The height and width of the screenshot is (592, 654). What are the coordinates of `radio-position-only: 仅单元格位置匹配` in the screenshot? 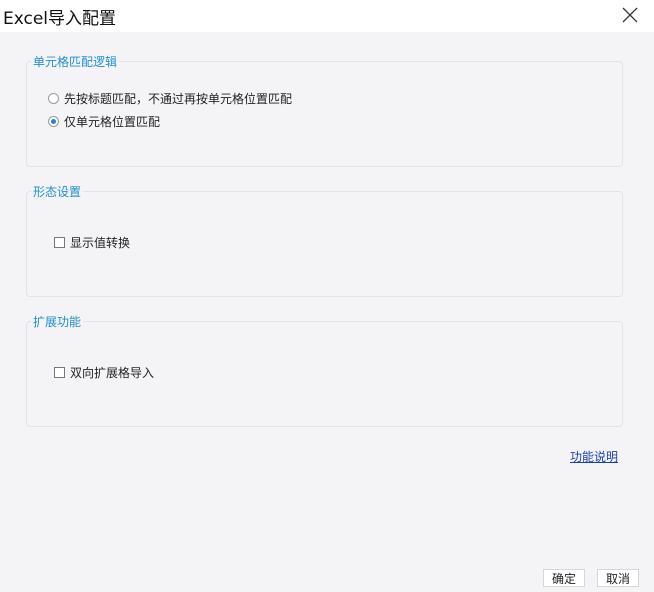 It's located at (104, 121).